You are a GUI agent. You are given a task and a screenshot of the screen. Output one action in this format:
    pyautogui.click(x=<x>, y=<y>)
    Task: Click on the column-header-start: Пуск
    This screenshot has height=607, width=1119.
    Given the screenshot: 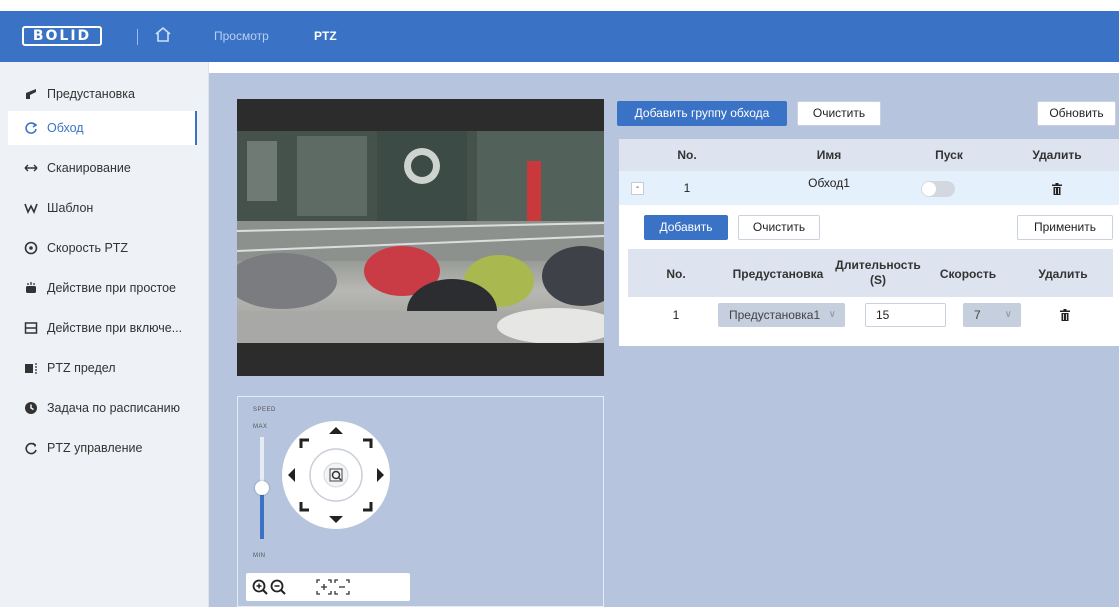 What is the action you would take?
    pyautogui.click(x=949, y=155)
    